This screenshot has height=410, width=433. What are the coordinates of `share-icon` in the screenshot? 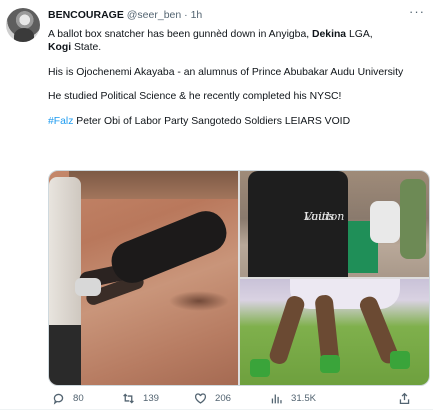 It's located at (404, 398).